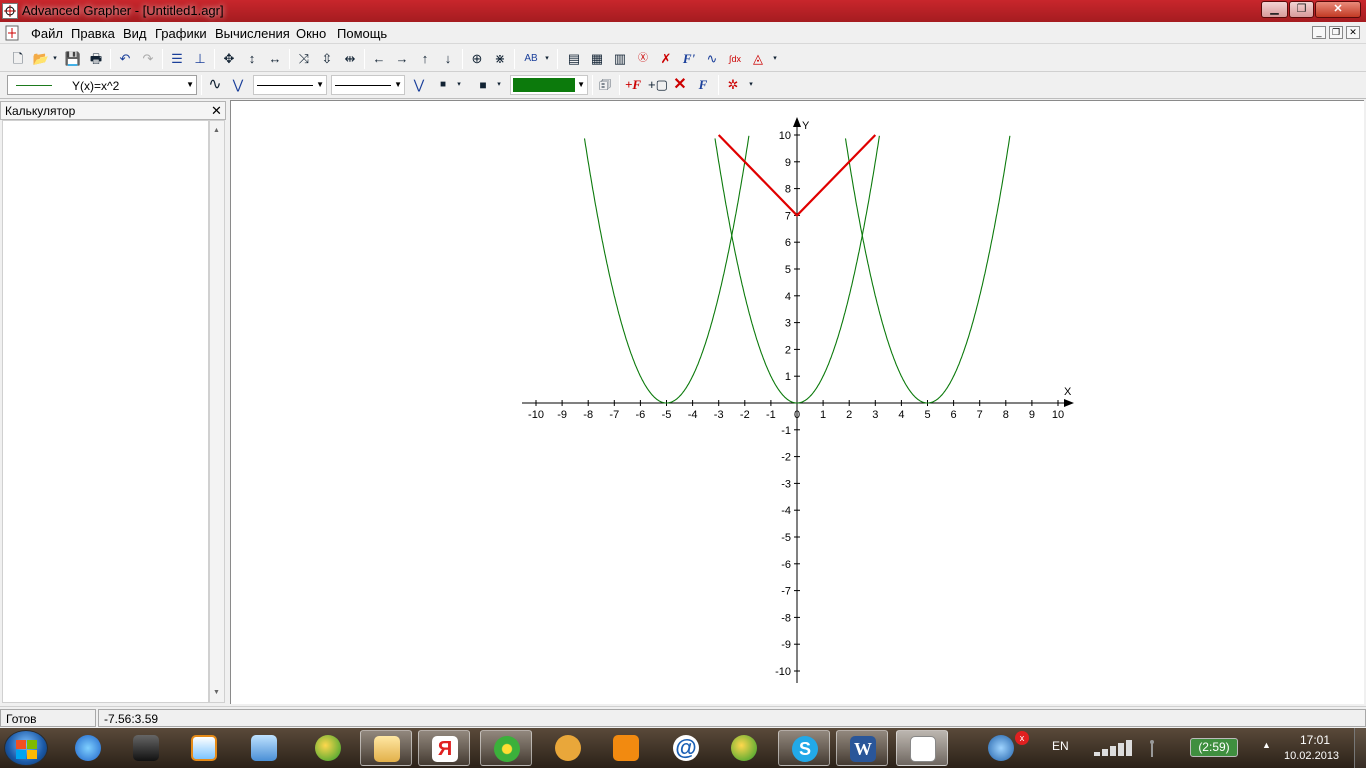  I want to click on maximize-button: ❐, so click(1301, 9).